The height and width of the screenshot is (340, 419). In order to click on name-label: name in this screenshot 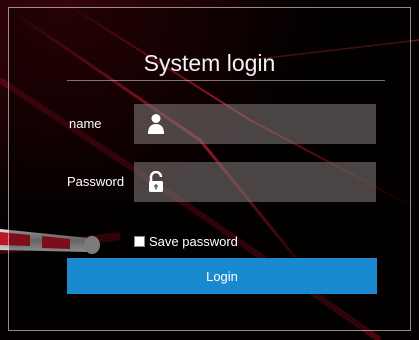, I will do `click(85, 123)`.